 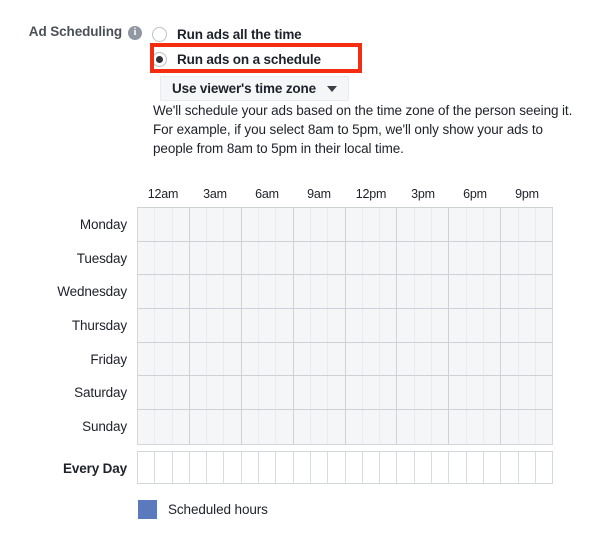 I want to click on radio-indicator-unselected, so click(x=159, y=34).